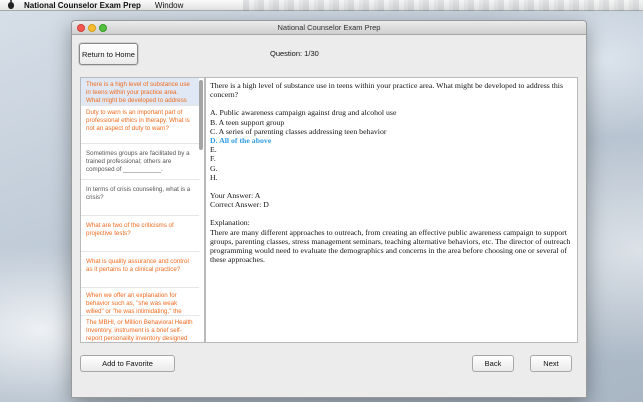 This screenshot has width=643, height=402. Describe the element at coordinates (11, 4) in the screenshot. I see `apple-icon` at that location.